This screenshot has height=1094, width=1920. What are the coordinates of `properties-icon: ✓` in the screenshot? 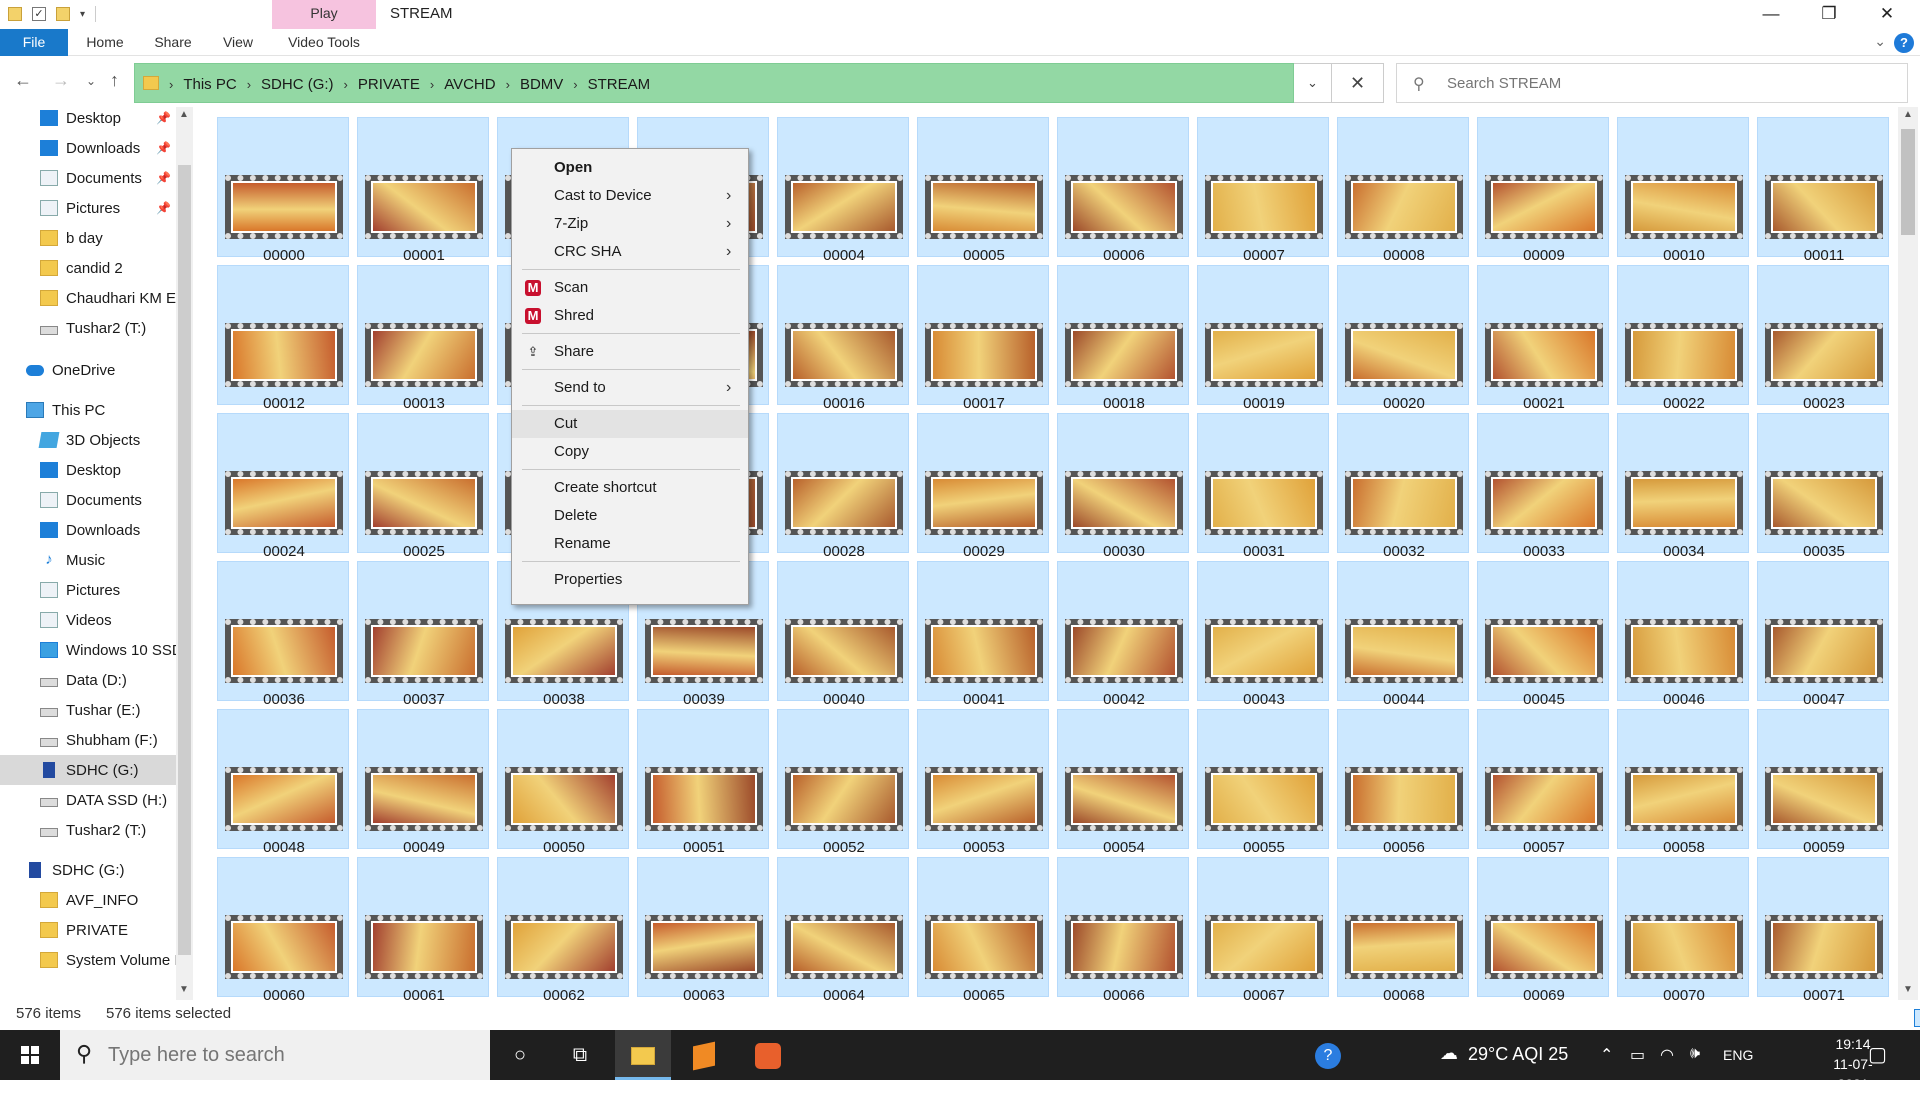 It's located at (39, 14).